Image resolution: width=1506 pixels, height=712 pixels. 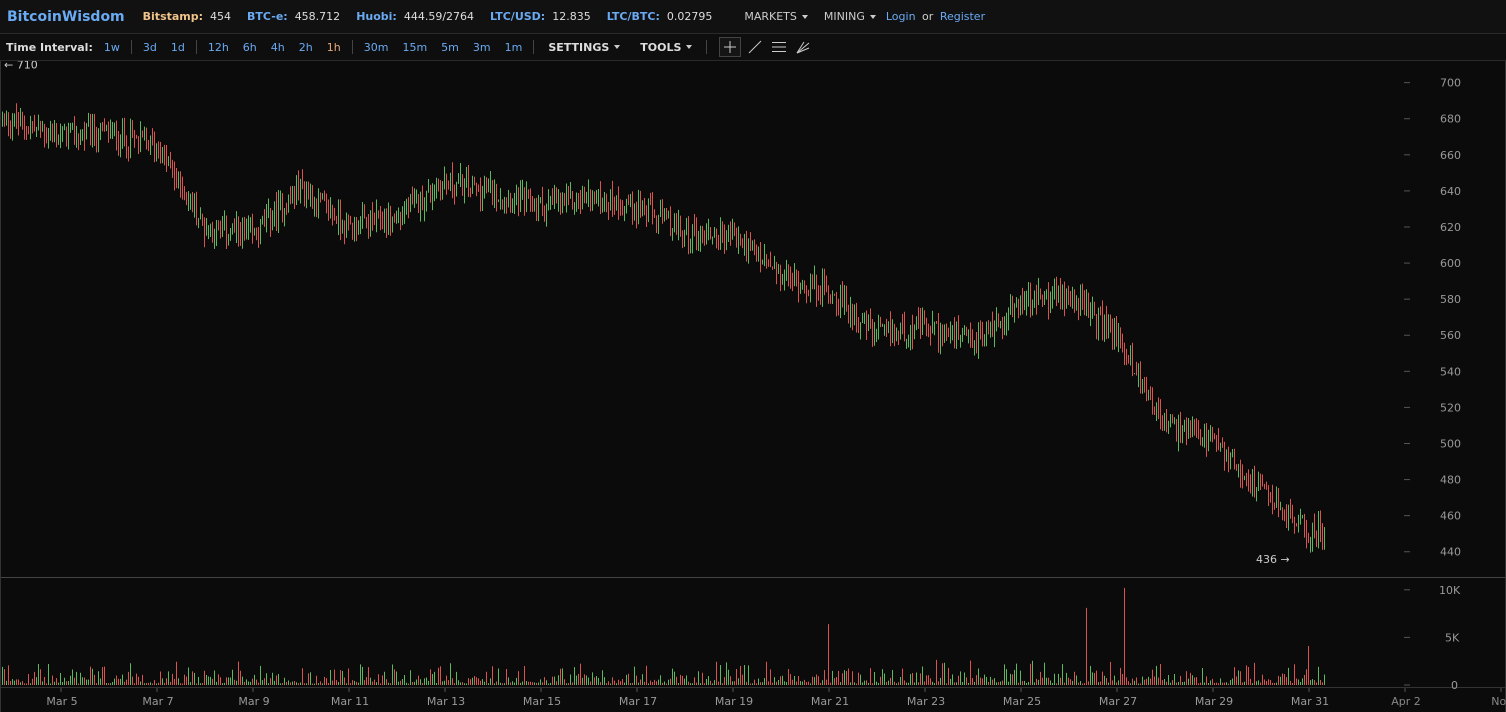 What do you see at coordinates (926, 701) in the screenshot?
I see `date-tick-label: Mar 23` at bounding box center [926, 701].